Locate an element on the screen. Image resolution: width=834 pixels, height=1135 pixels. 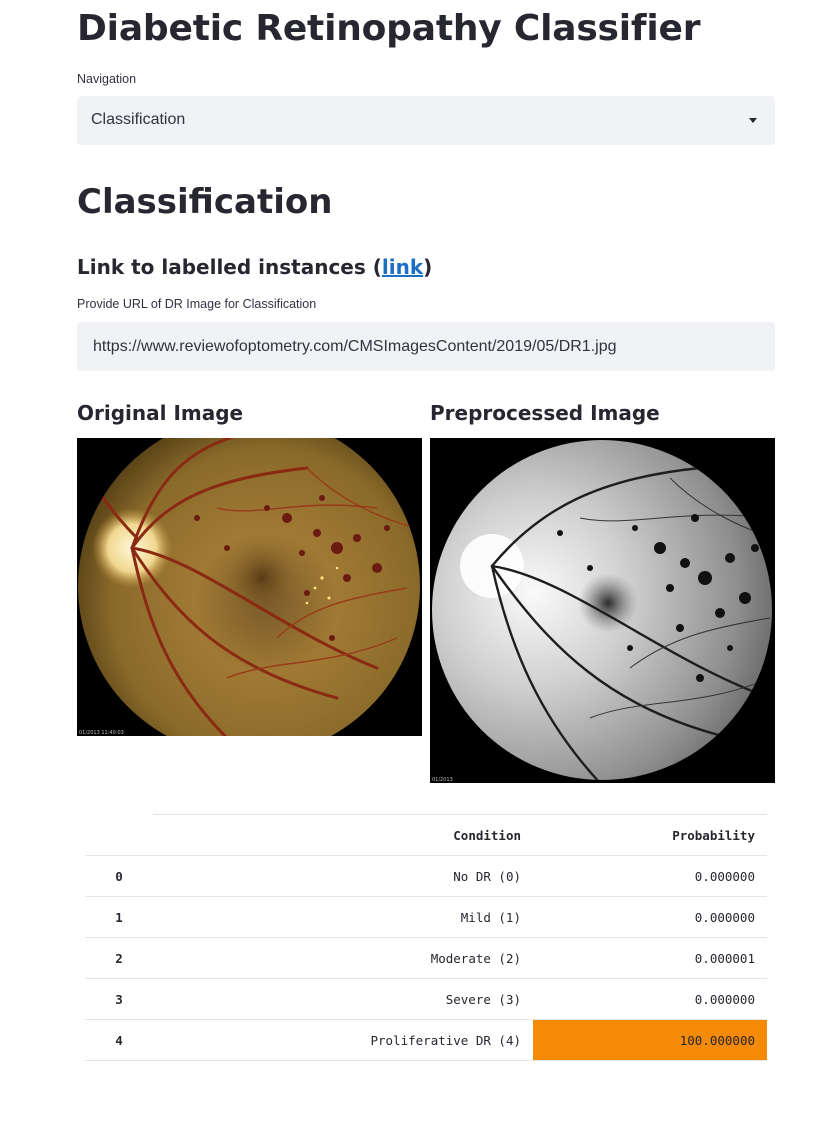
svg-text: 01/2013 is located at coordinates (442, 780).